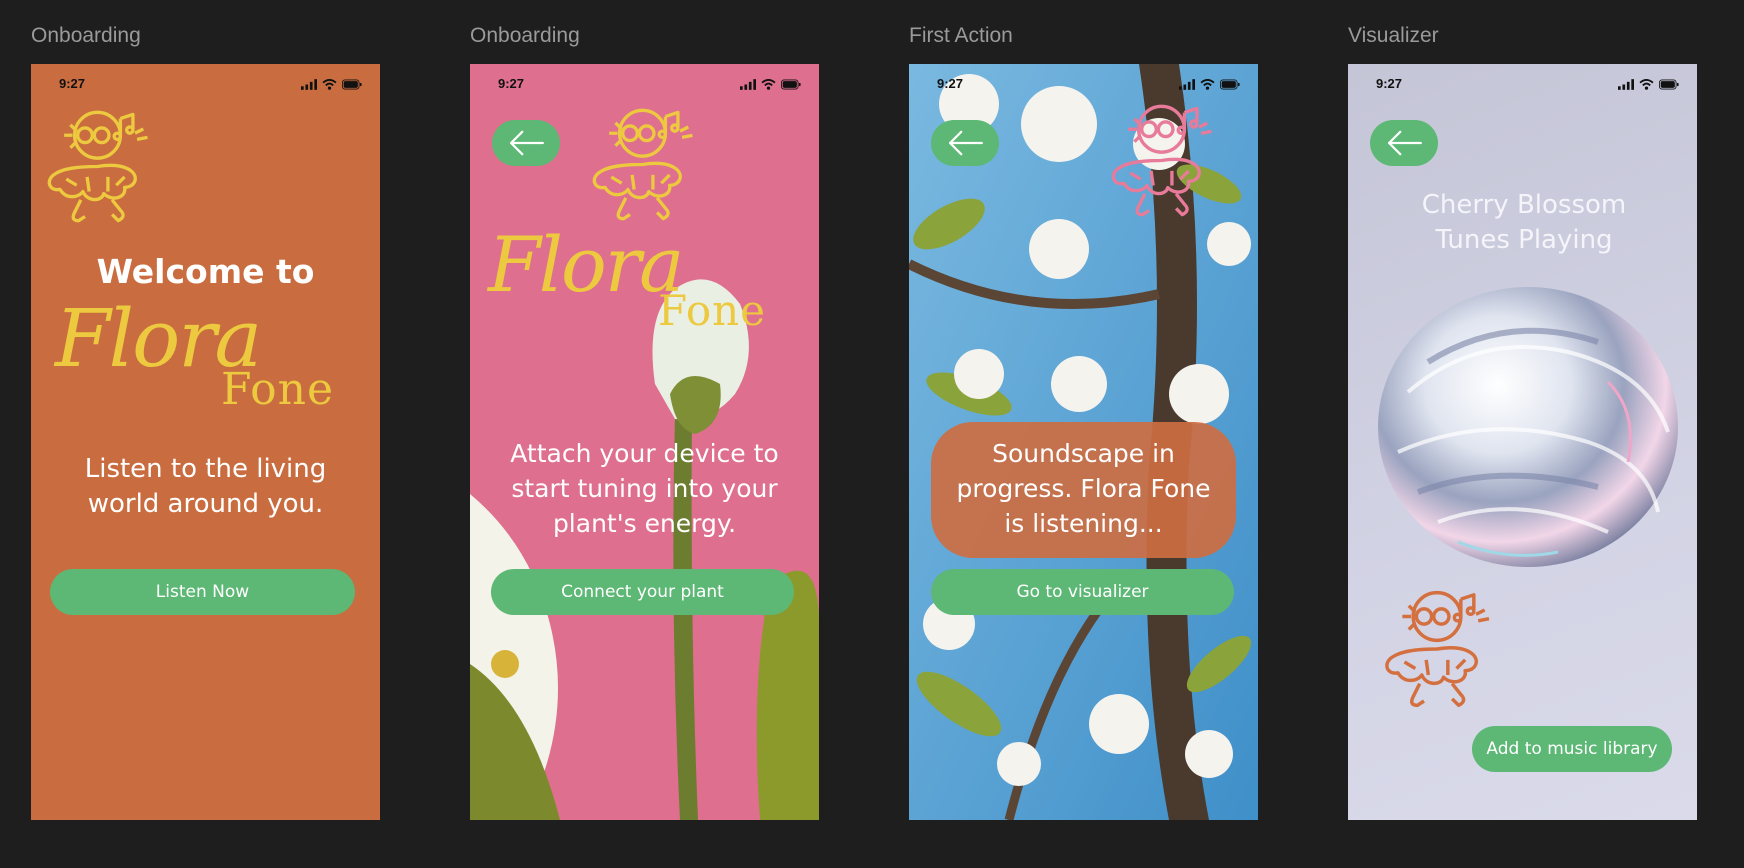  What do you see at coordinates (205, 486) in the screenshot?
I see `tagline: Listen to the living world around you.` at bounding box center [205, 486].